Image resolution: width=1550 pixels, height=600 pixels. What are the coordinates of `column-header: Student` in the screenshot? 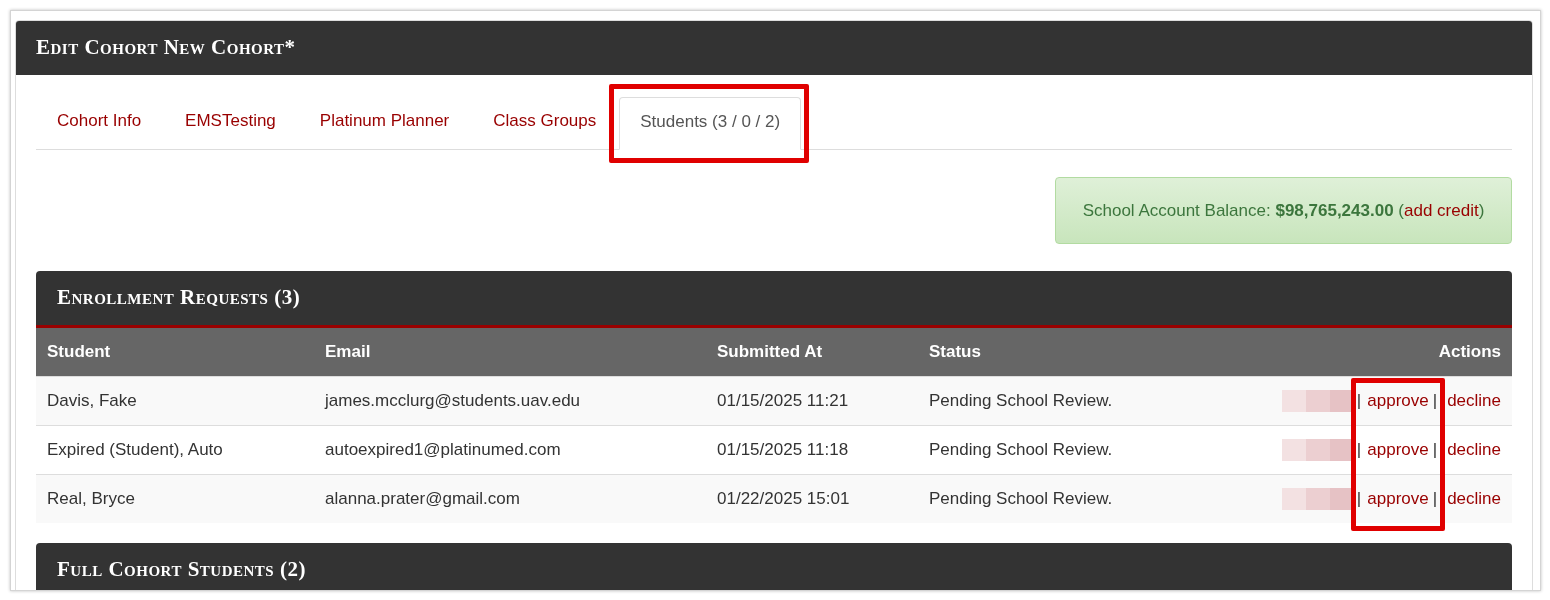 It's located at (79, 352).